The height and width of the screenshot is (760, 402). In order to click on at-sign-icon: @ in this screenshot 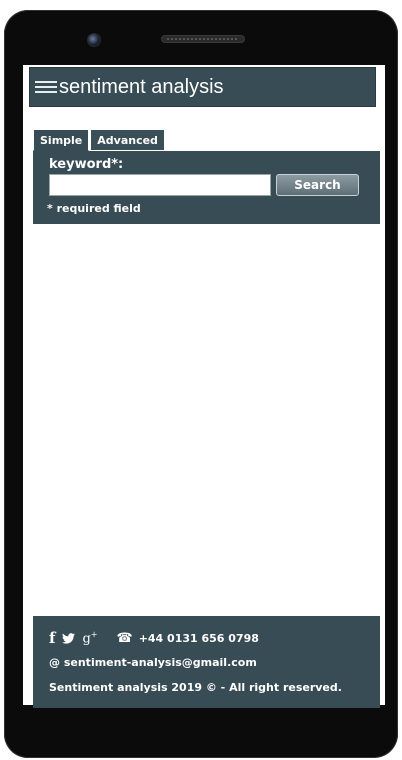, I will do `click(54, 662)`.